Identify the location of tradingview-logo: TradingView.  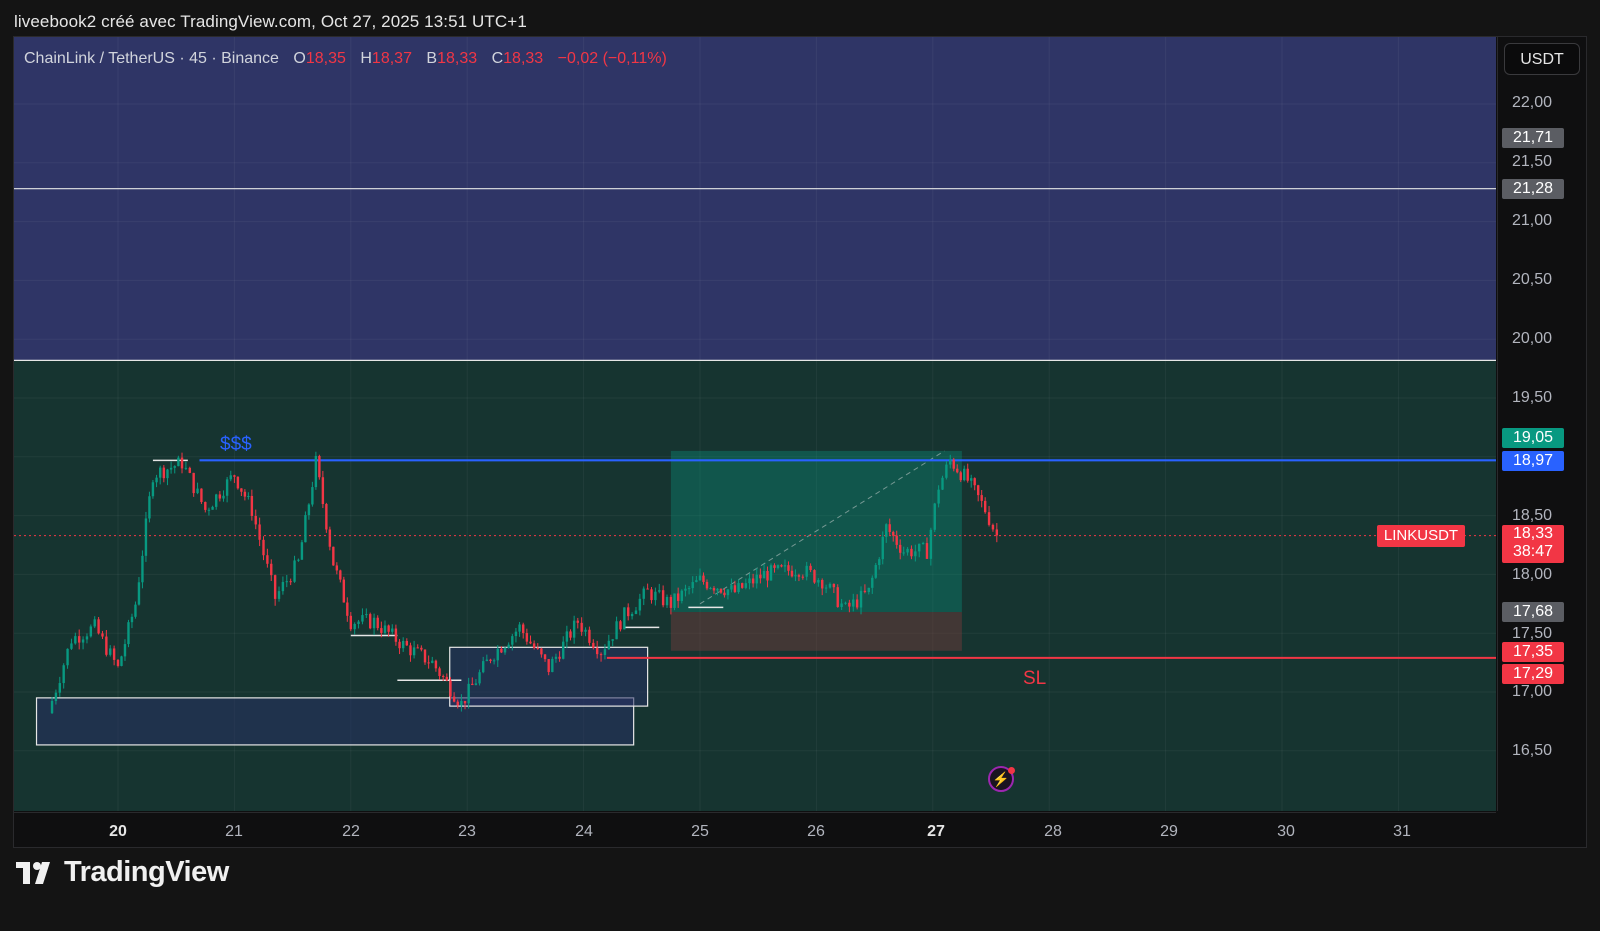
(122, 872).